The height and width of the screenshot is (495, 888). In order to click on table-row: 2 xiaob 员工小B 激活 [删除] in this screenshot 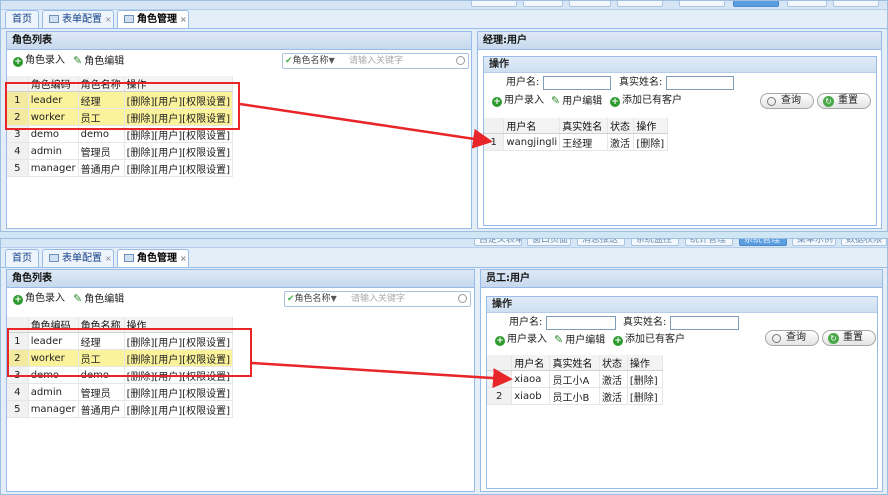, I will do `click(575, 396)`.